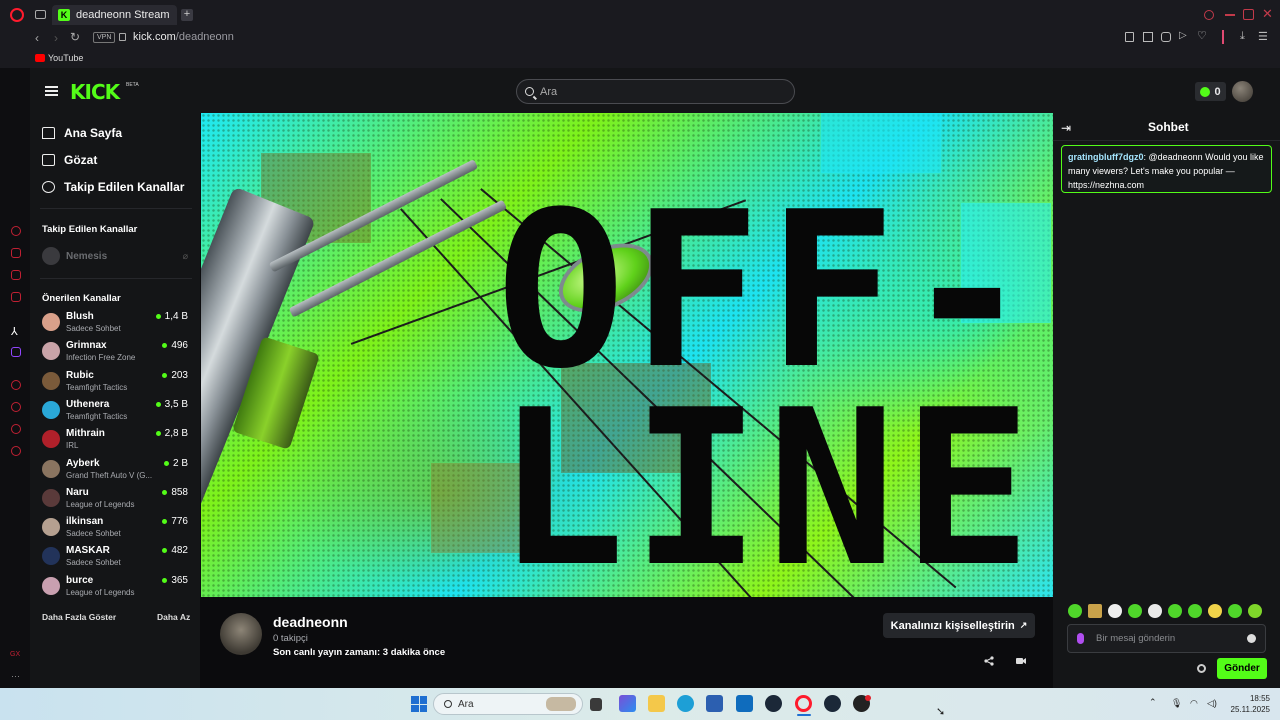 Image resolution: width=1280 pixels, height=720 pixels. I want to click on url-path: /deadneonn, so click(204, 37).